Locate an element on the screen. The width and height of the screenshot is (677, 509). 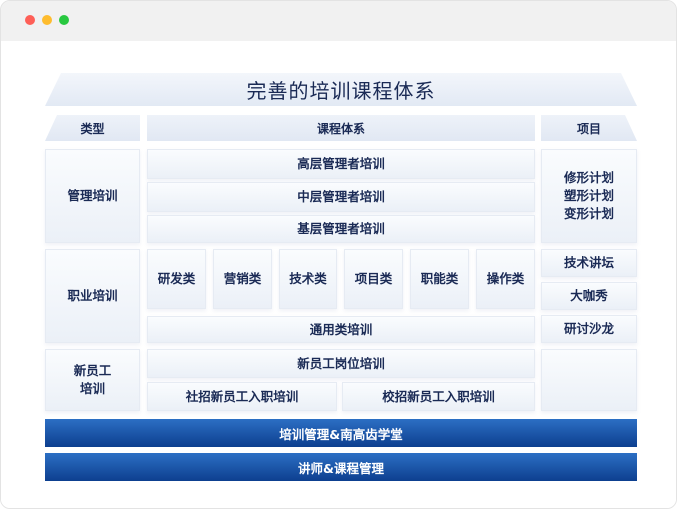
minimize-window-button is located at coordinates (47, 20).